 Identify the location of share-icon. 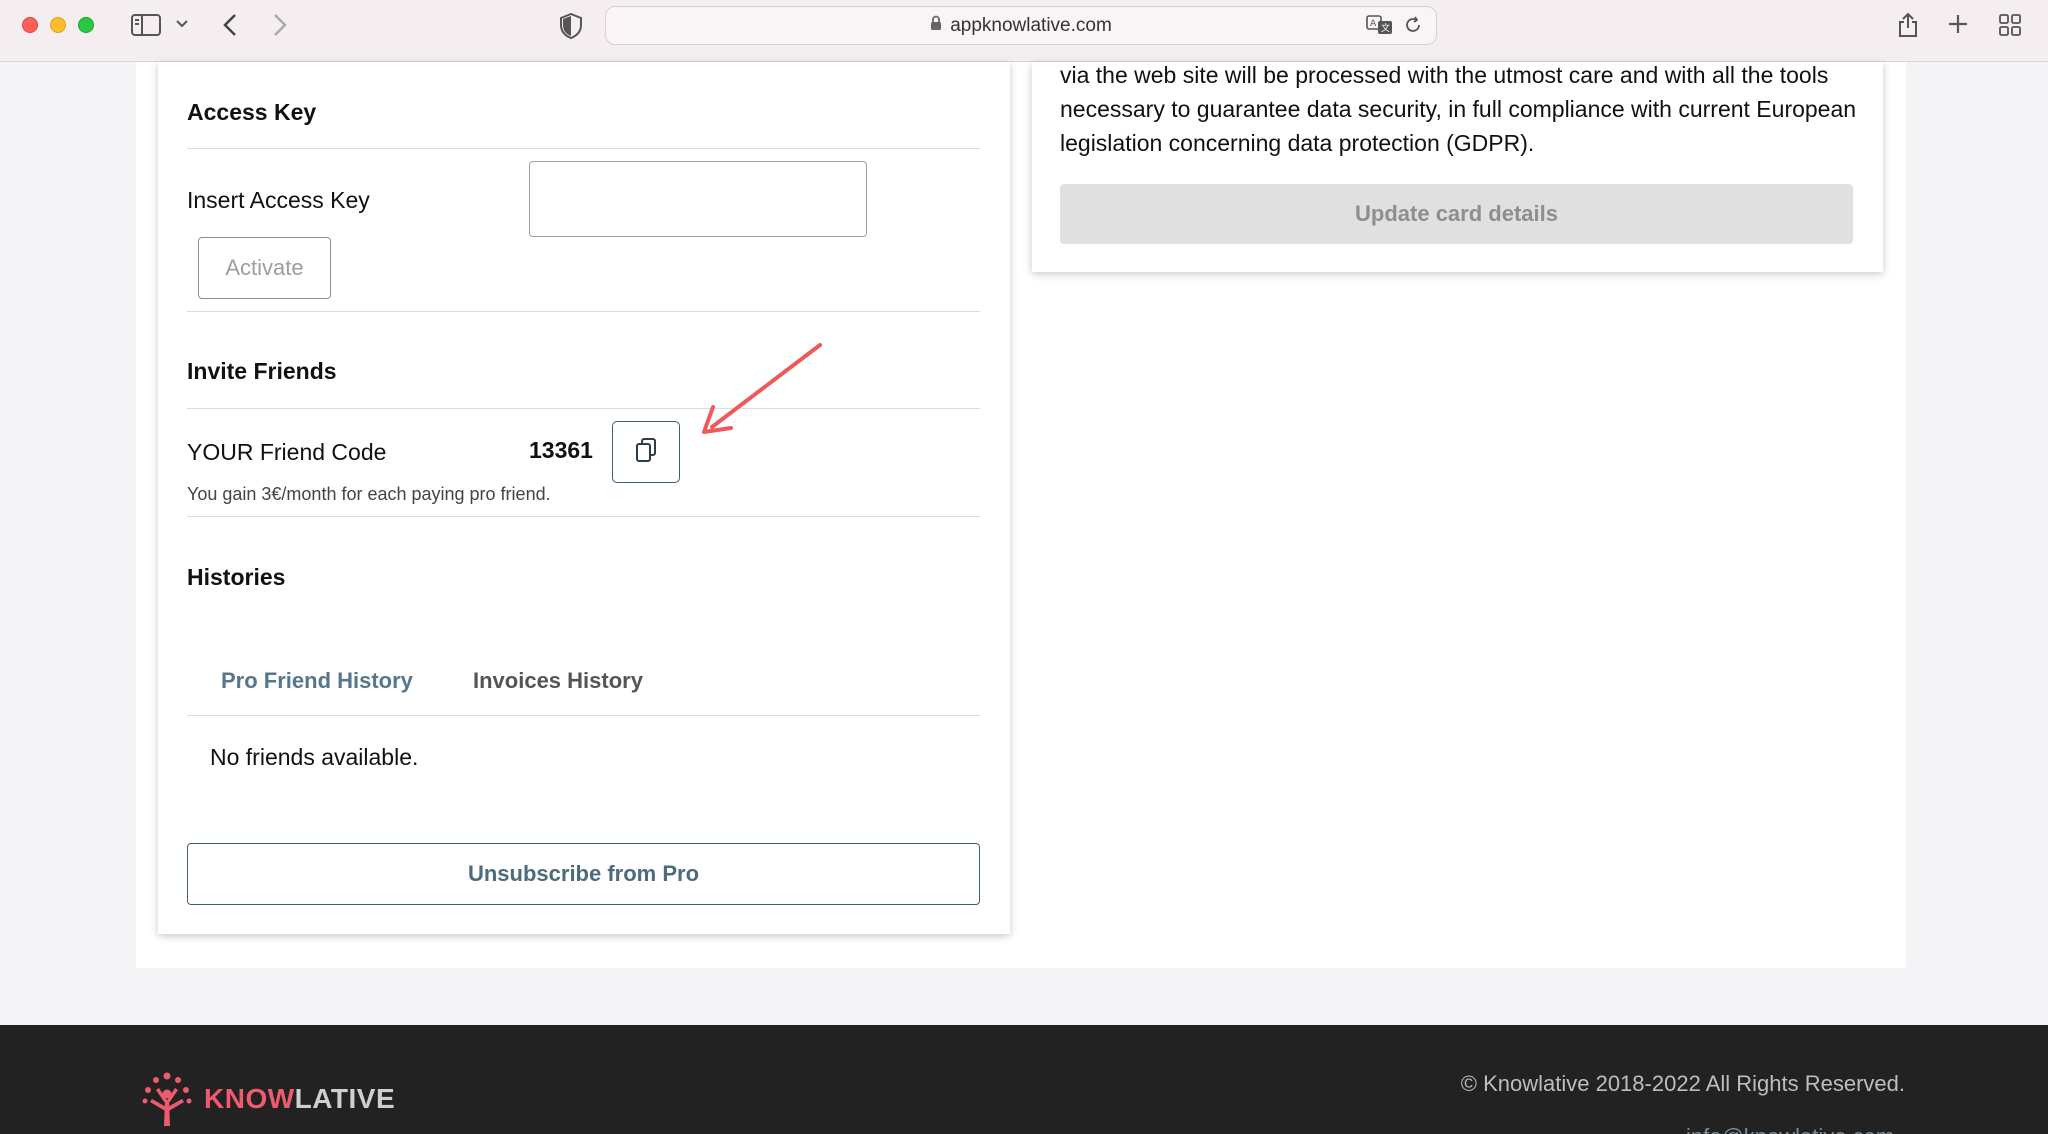
(1908, 24).